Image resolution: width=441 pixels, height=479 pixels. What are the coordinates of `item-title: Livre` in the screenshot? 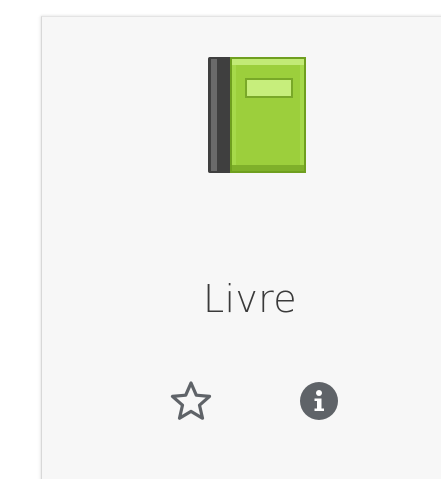 It's located at (250, 299).